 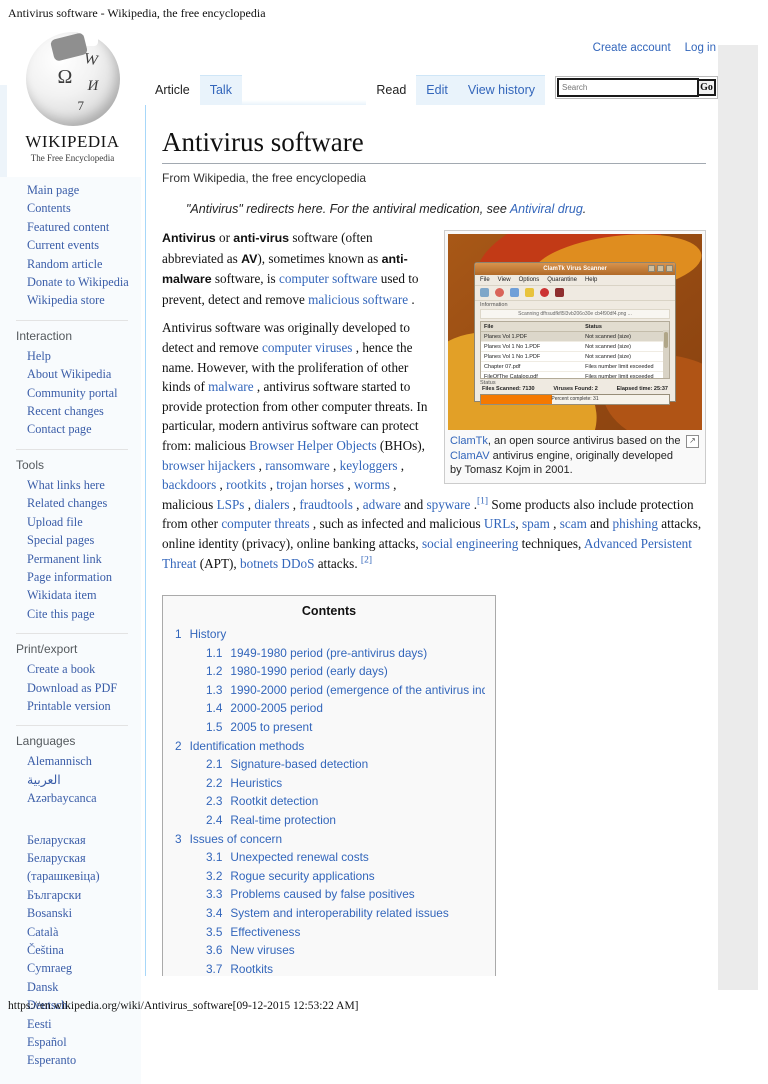 What do you see at coordinates (172, 90) in the screenshot?
I see `tab-article: Article` at bounding box center [172, 90].